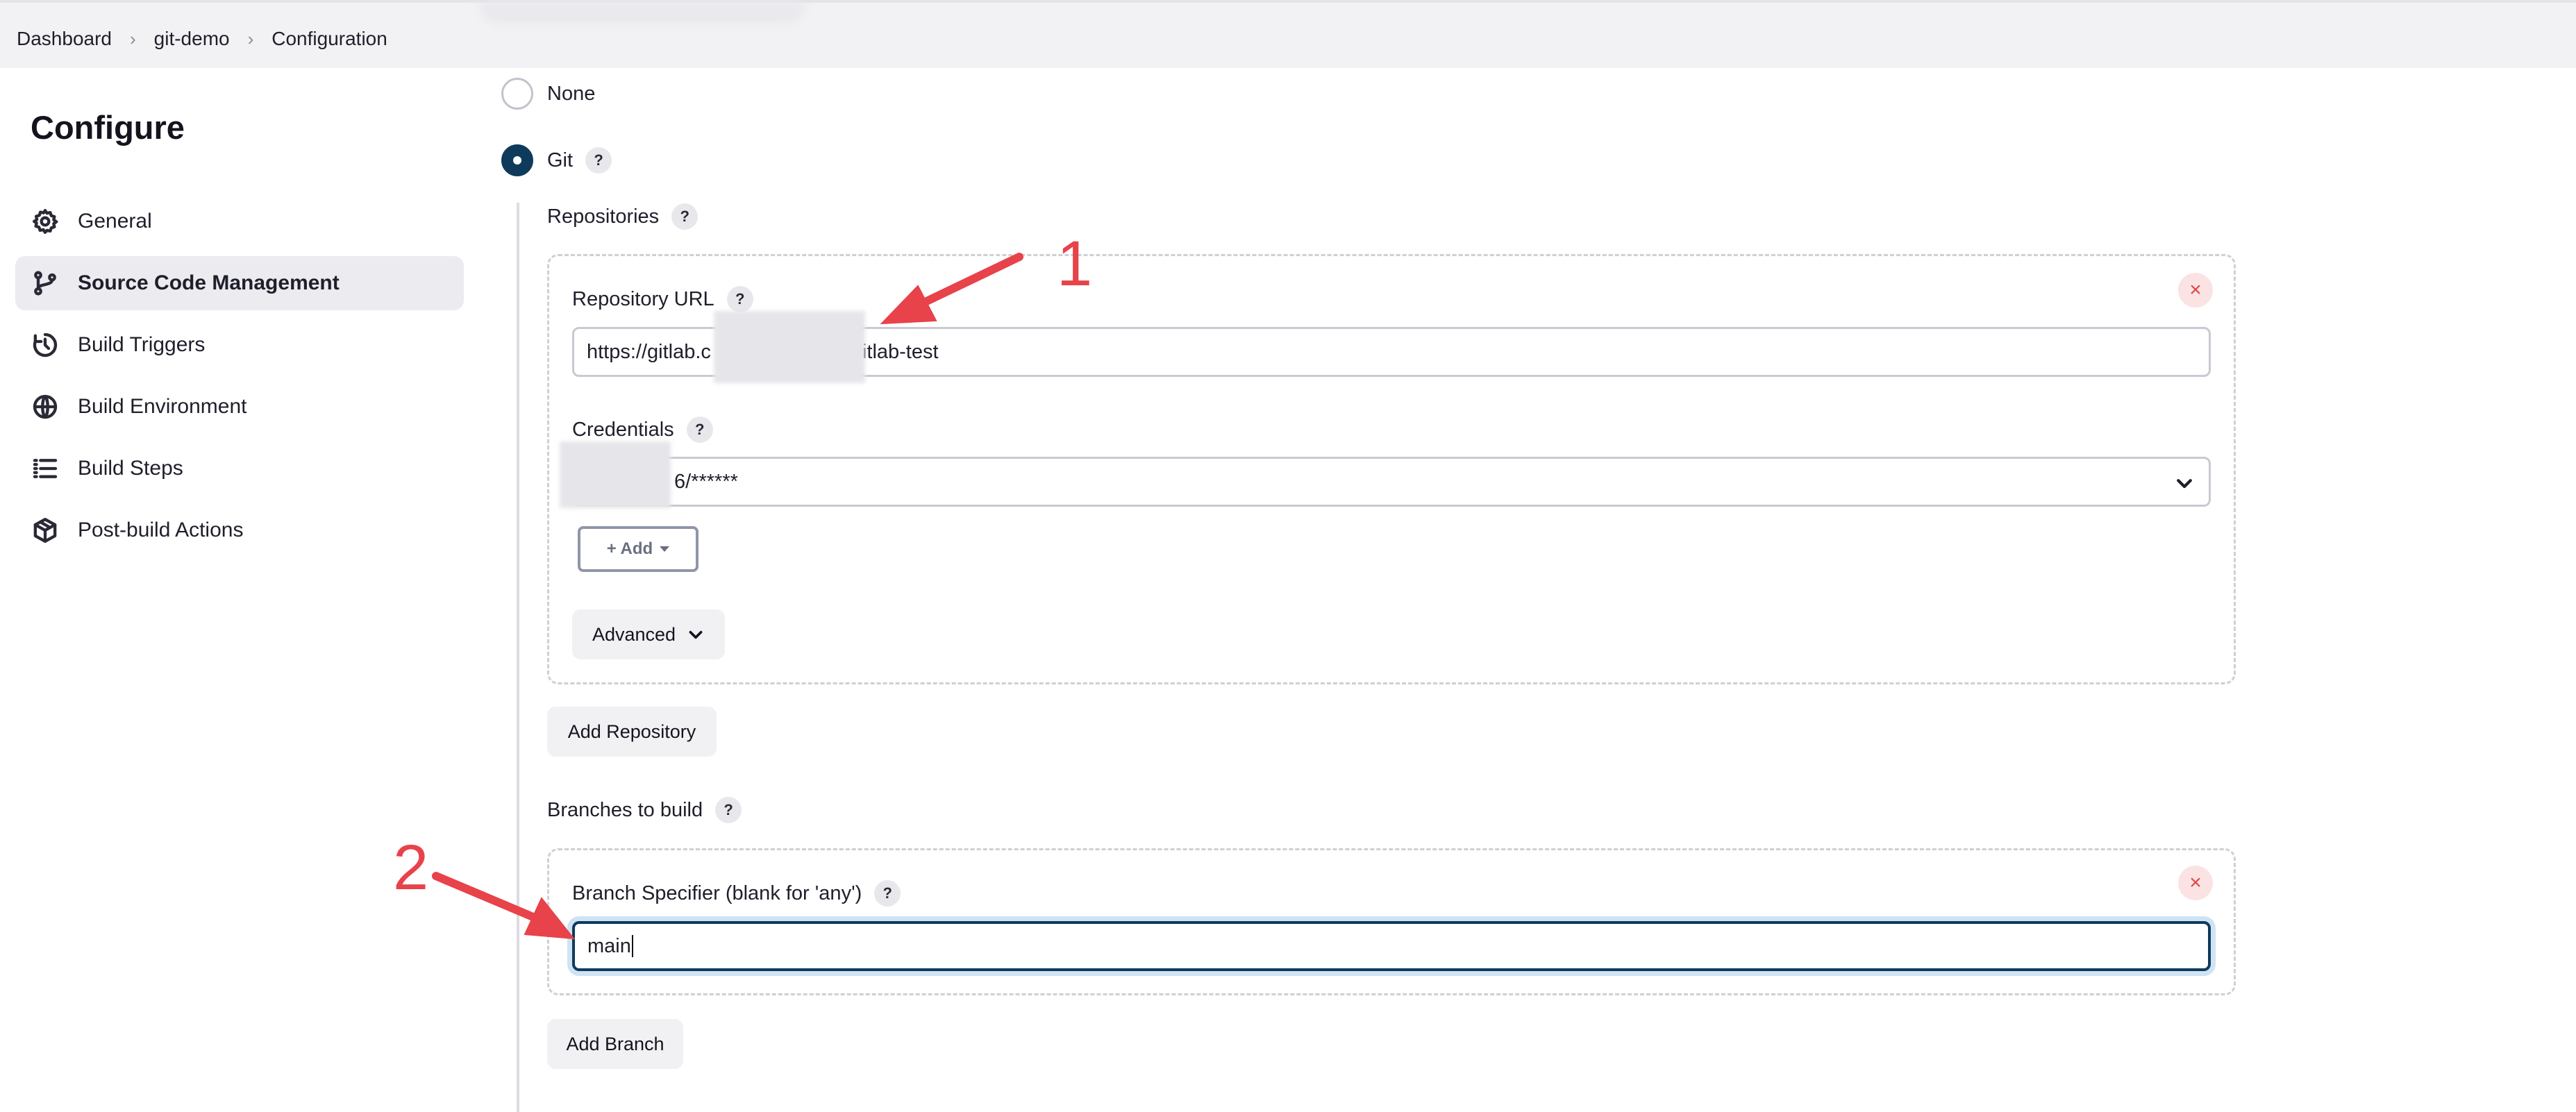 Image resolution: width=2576 pixels, height=1112 pixels. I want to click on radio-git, so click(517, 160).